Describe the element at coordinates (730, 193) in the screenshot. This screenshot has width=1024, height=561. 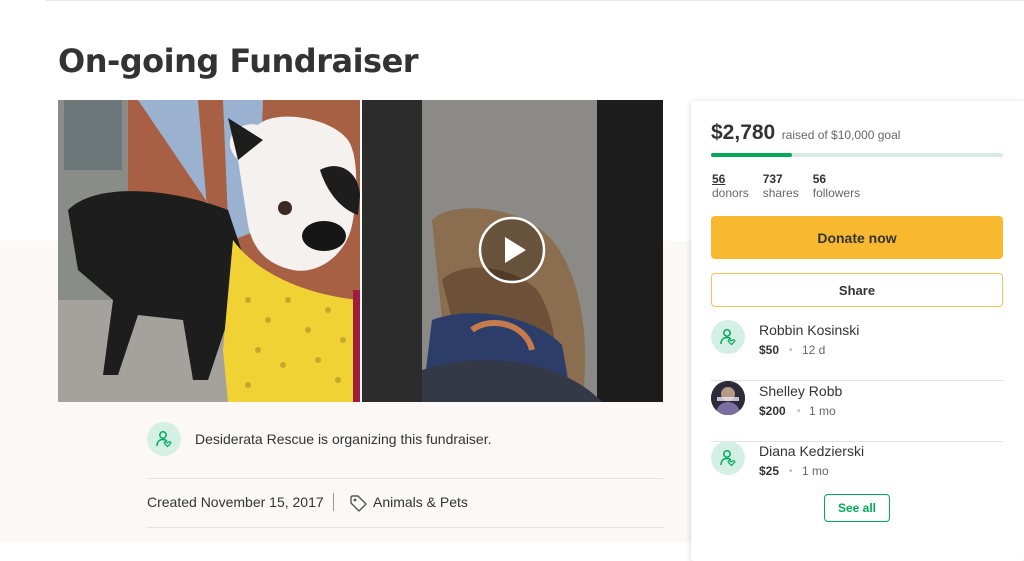
I see `stat-label: donors` at that location.